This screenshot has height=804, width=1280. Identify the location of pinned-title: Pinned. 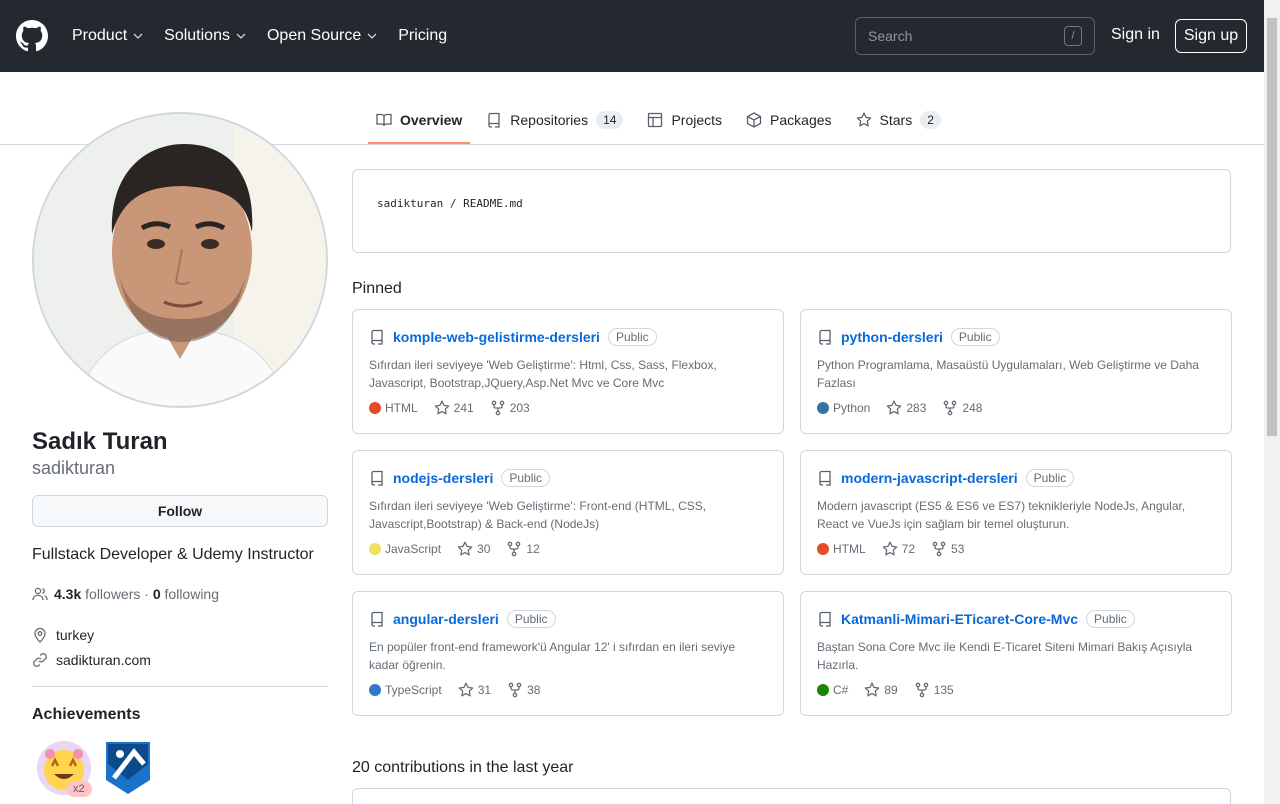
(377, 288).